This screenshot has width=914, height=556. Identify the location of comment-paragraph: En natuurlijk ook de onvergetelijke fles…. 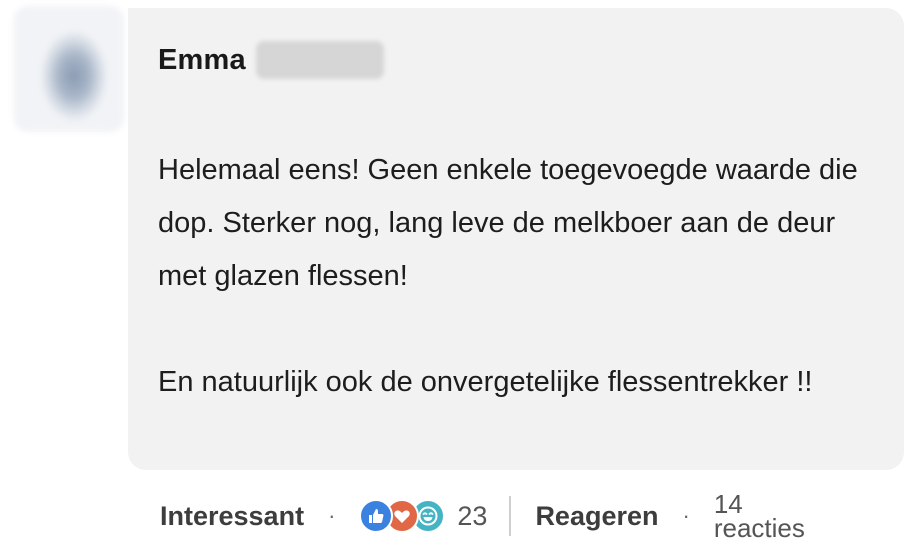
(485, 382).